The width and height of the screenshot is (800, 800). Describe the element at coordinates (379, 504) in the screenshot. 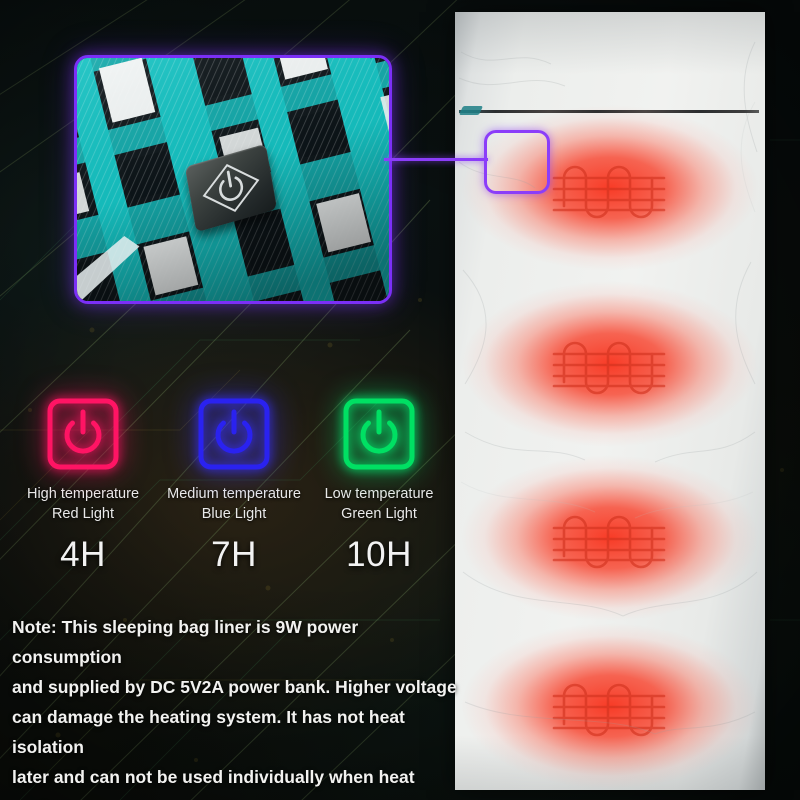

I see `level-low-label: Low temperature Green Light` at that location.